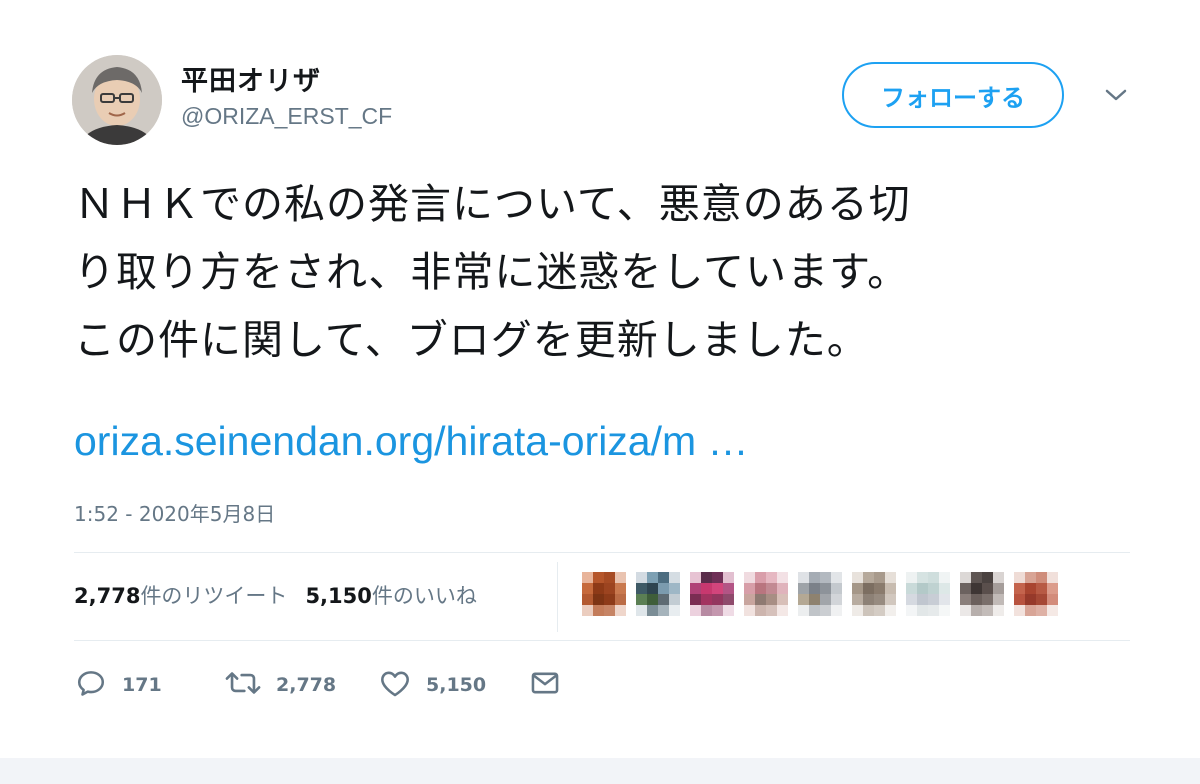 The height and width of the screenshot is (784, 1200). What do you see at coordinates (91, 685) in the screenshot?
I see `reply-icon` at bounding box center [91, 685].